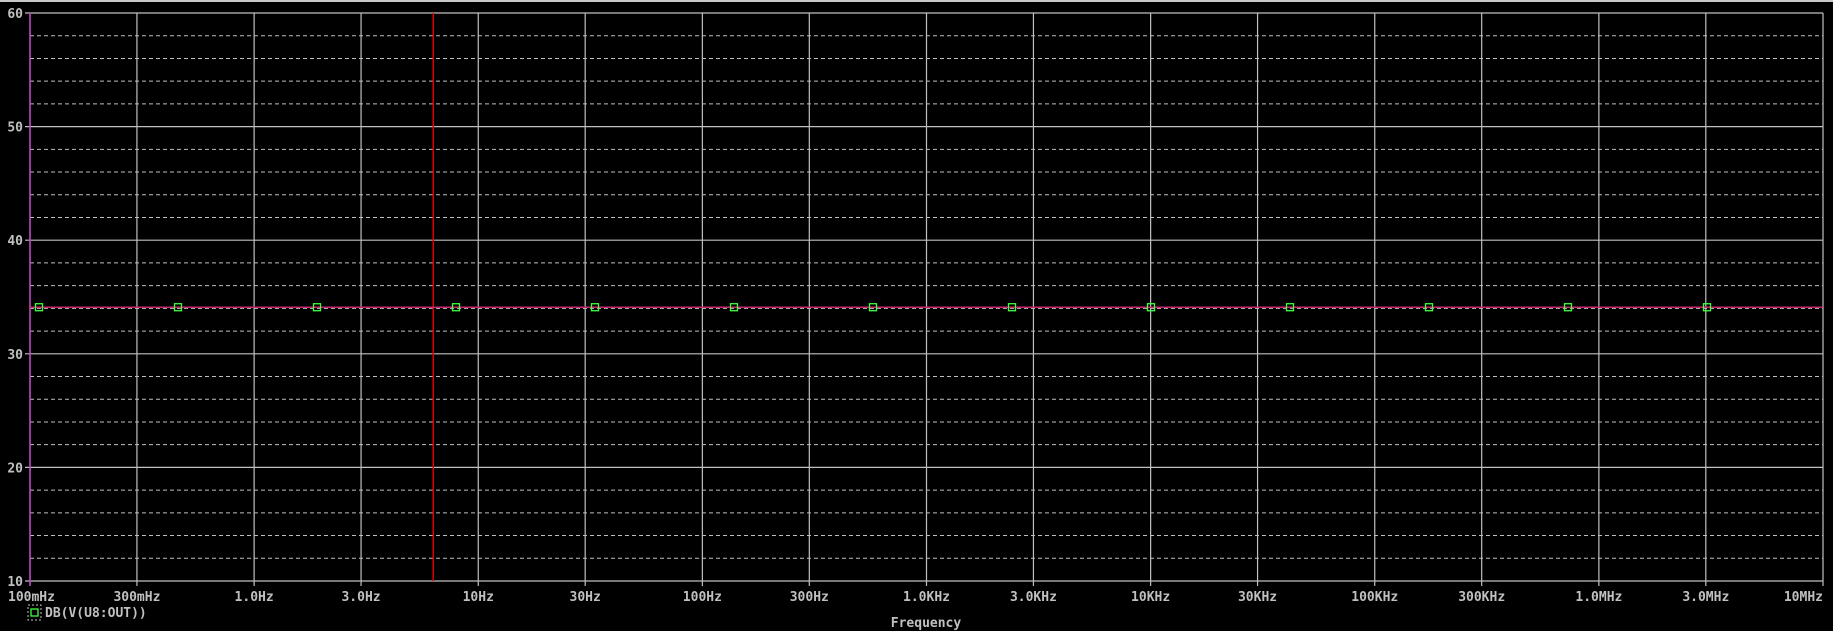  I want to click on x-tick-label: 30Hz, so click(585, 597).